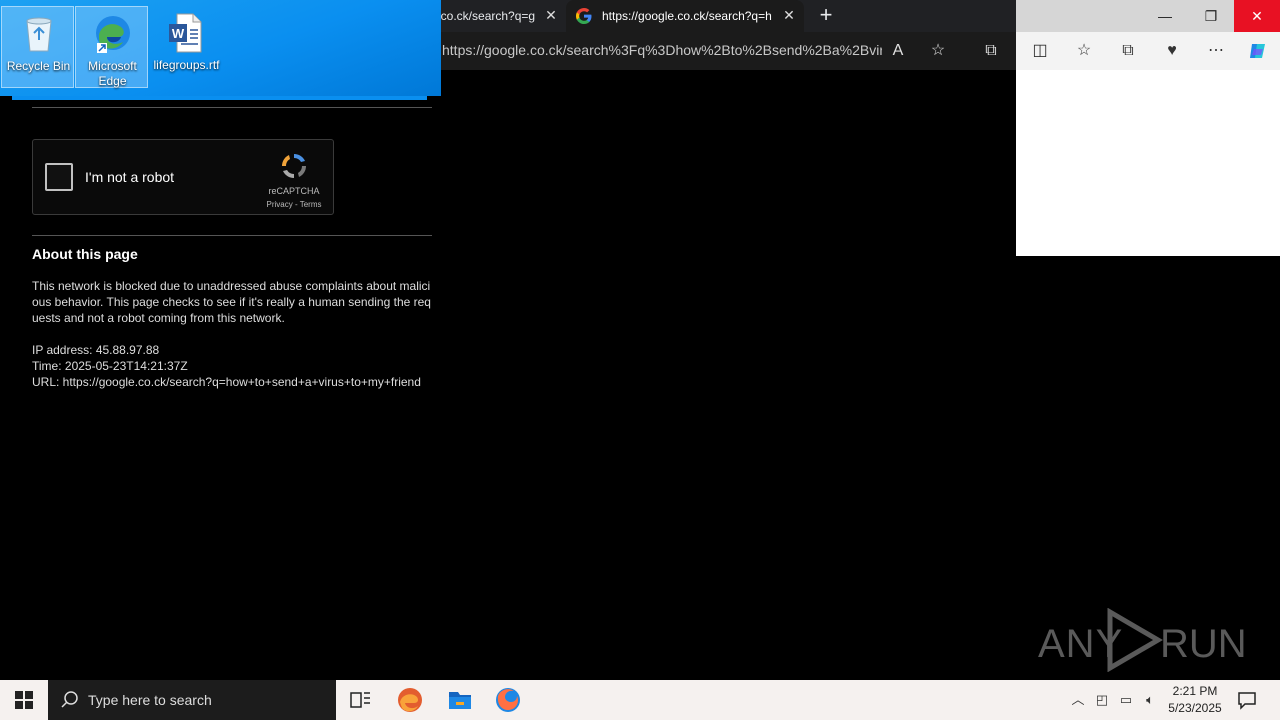 Image resolution: width=1280 pixels, height=720 pixels. I want to click on tab-background: le.co.ck/search?q=g ✕, so click(492, 16).